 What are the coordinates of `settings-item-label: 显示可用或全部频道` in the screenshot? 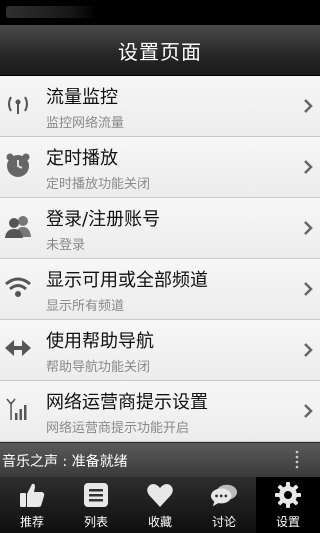 It's located at (127, 280).